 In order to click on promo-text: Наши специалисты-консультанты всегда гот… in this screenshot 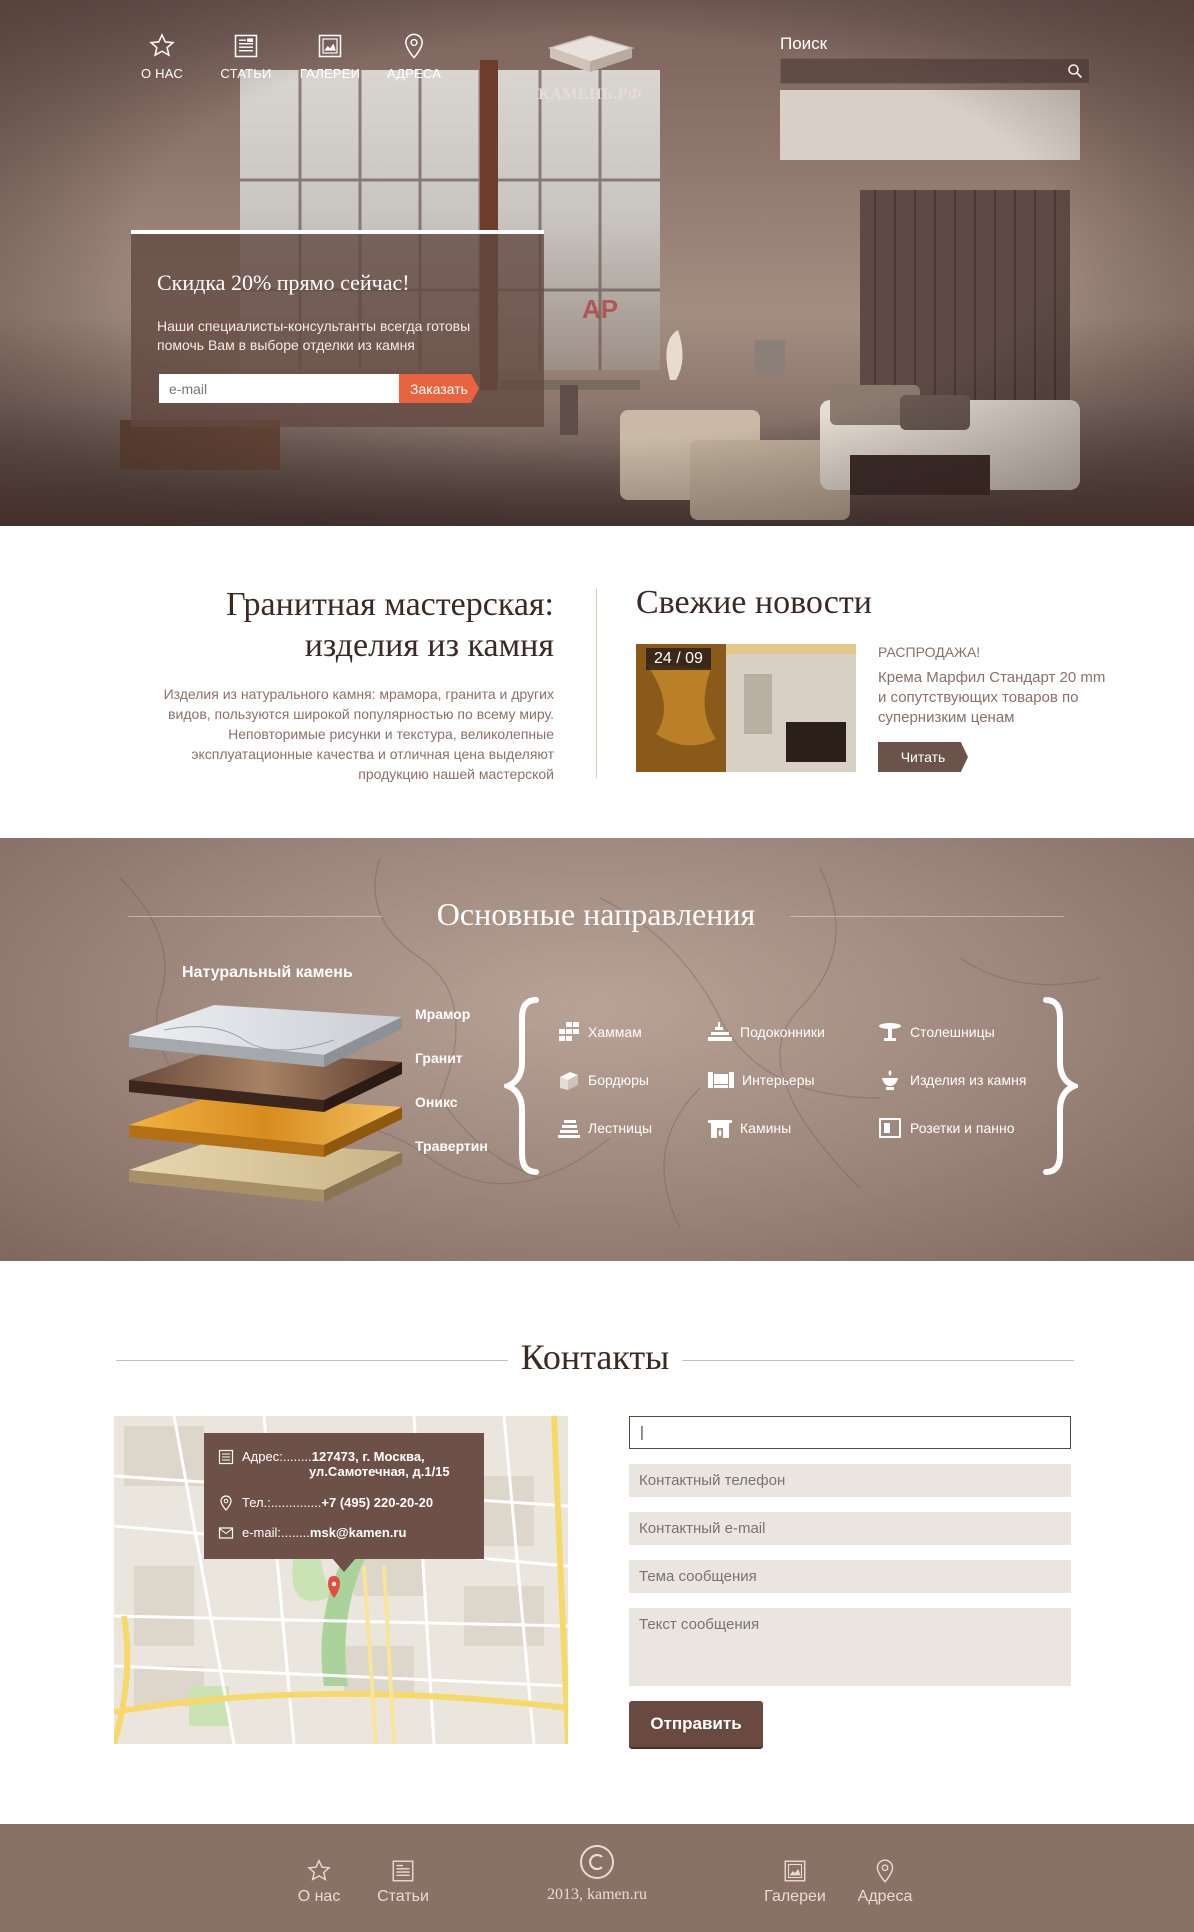, I will do `click(314, 335)`.